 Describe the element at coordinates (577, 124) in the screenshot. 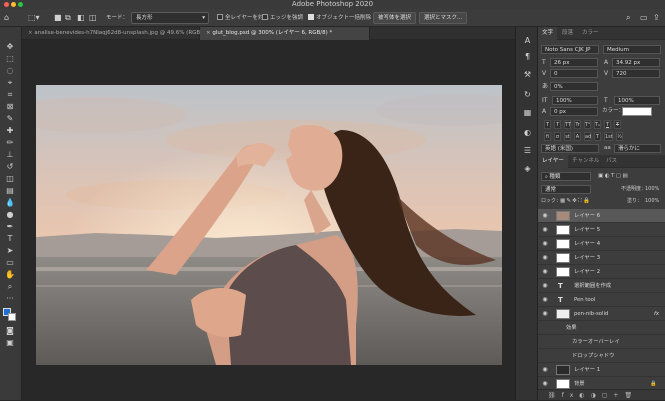

I see `small-caps-button: Tr` at that location.